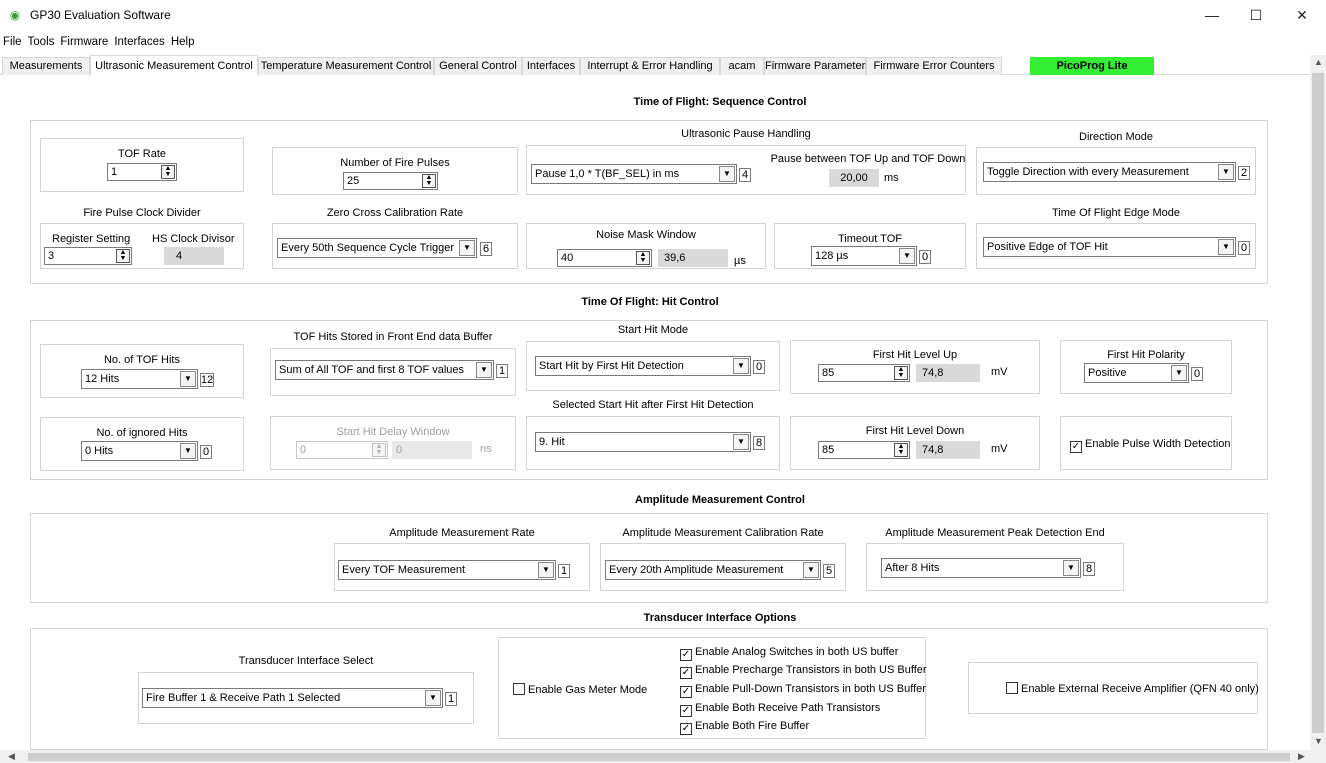 The height and width of the screenshot is (763, 1326). Describe the element at coordinates (659, 757) in the screenshot. I see `horizontal-scroll-thumb` at that location.